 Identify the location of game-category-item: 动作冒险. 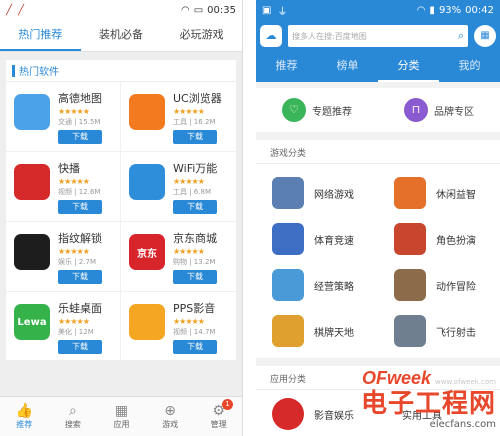
(439, 285).